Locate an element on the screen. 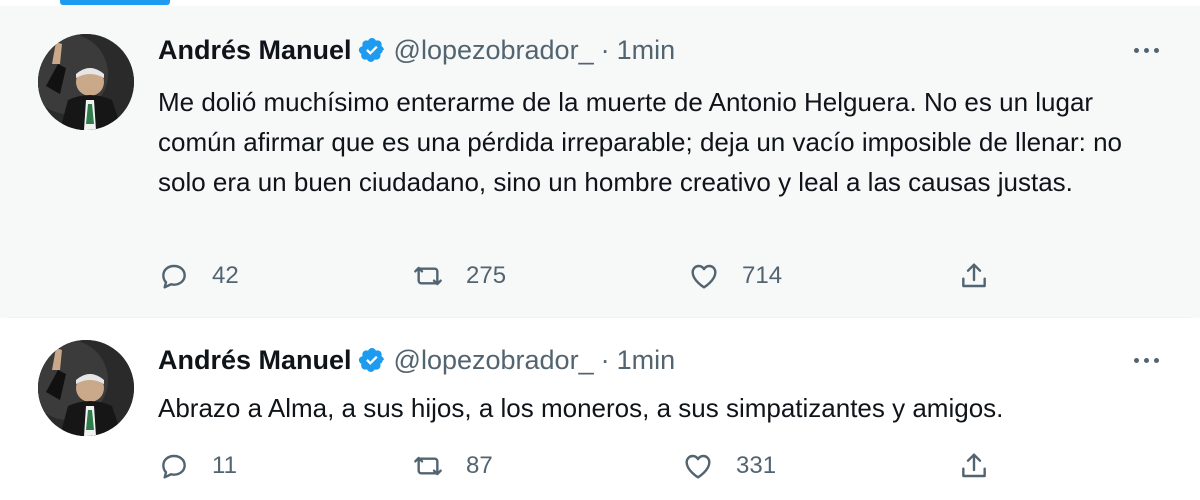 This screenshot has width=1200, height=500. like-count: 714 is located at coordinates (762, 275).